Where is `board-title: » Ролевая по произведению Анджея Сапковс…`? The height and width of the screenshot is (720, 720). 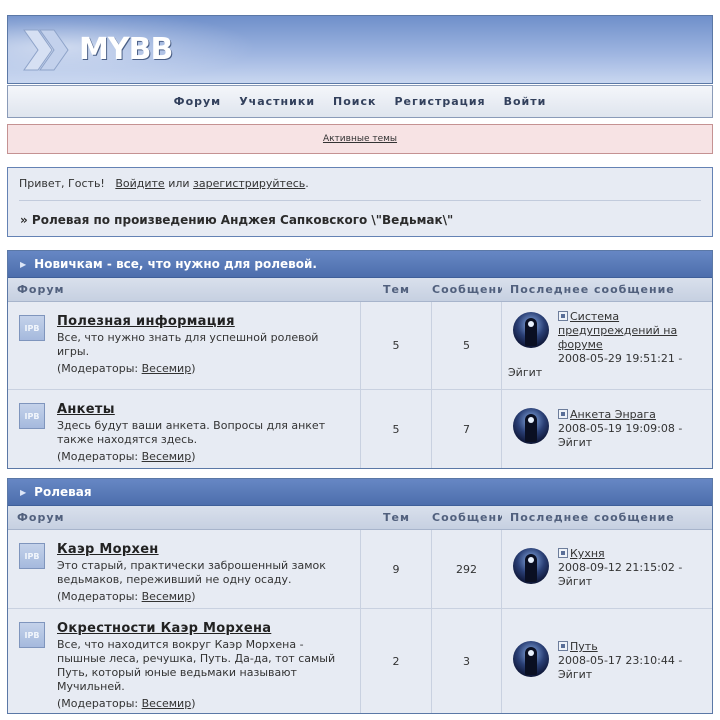 board-title: » Ролевая по произведению Анджея Сапковс… is located at coordinates (237, 220).